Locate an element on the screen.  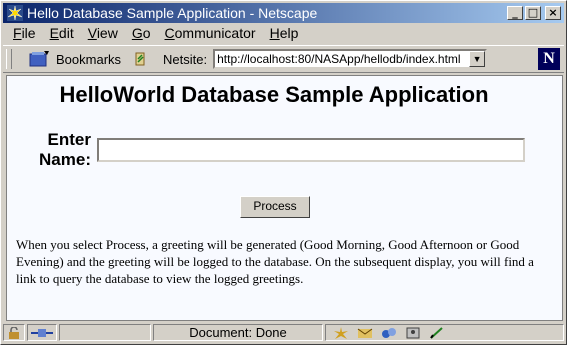
name-label-line2: Name: is located at coordinates (65, 159).